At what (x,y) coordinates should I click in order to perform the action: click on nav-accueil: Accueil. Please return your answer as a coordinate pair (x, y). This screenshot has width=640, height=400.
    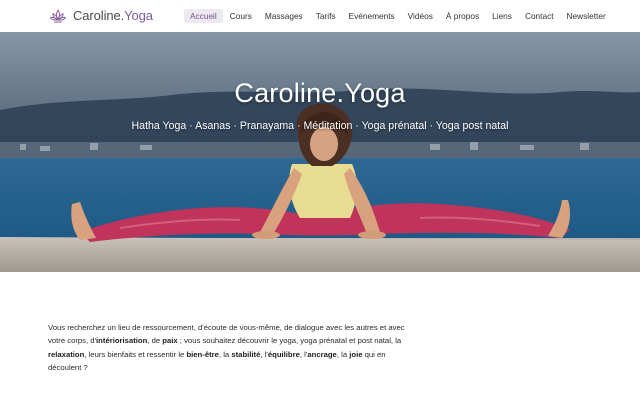
    Looking at the image, I should click on (203, 16).